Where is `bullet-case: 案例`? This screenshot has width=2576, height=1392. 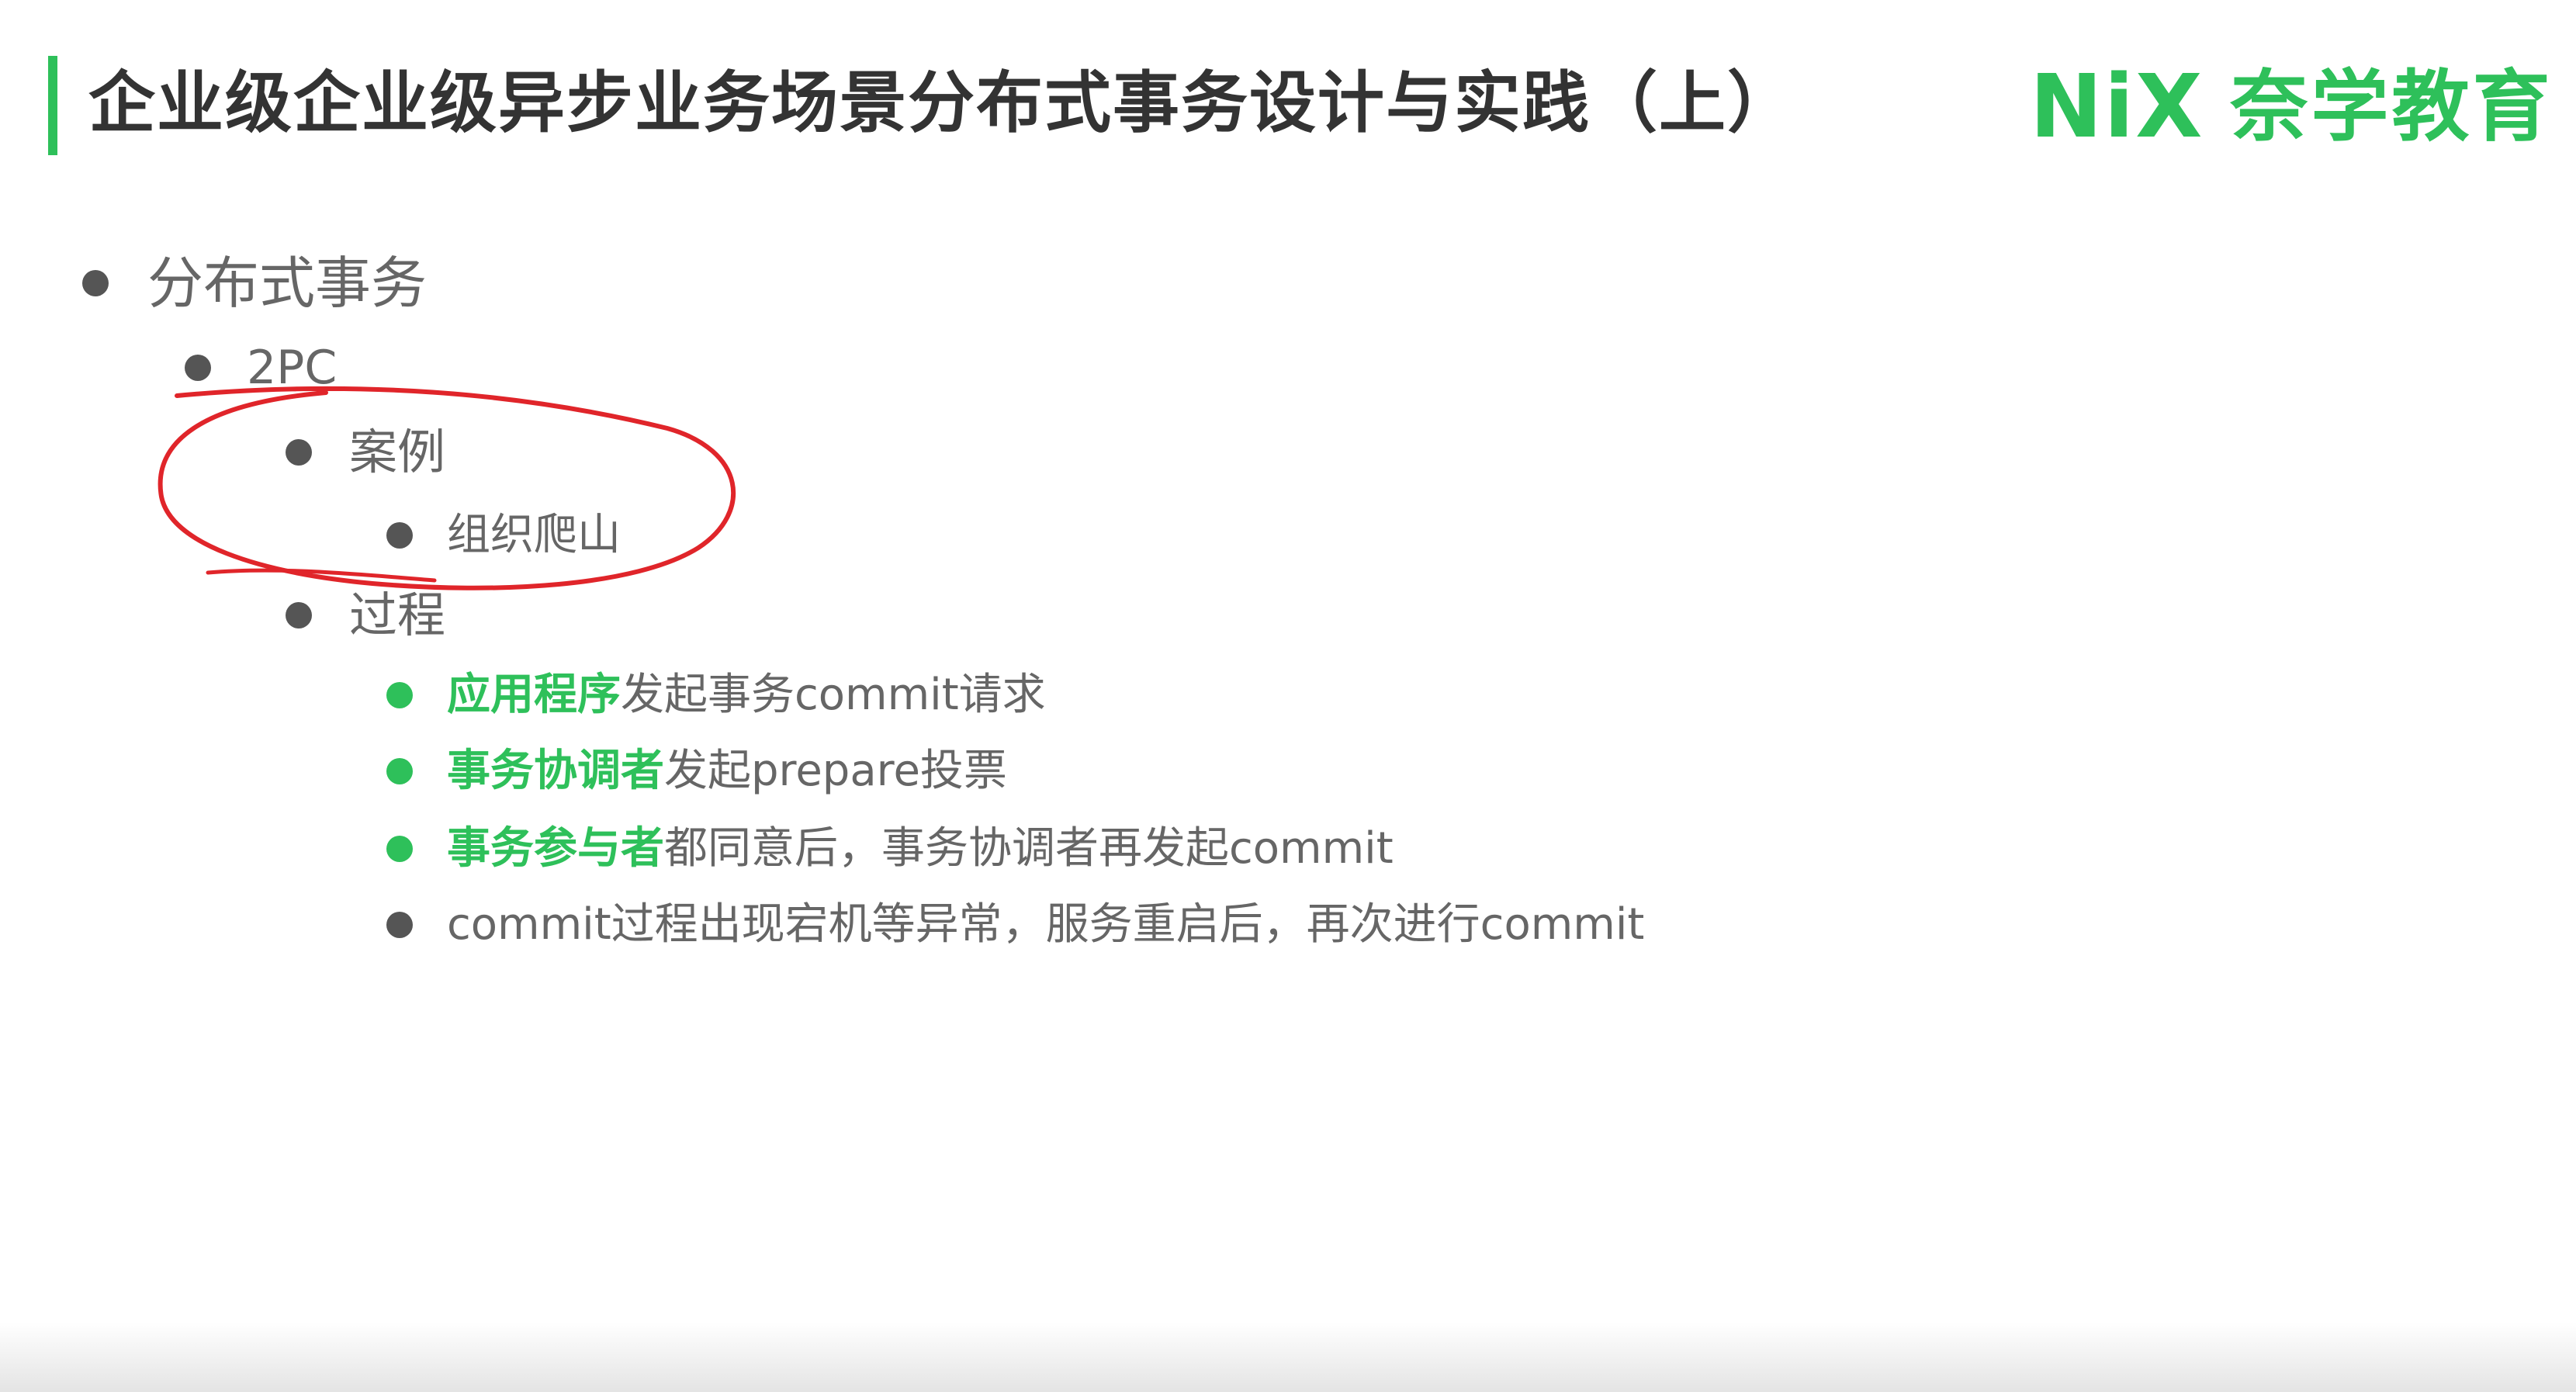
bullet-case: 案例 is located at coordinates (365, 452).